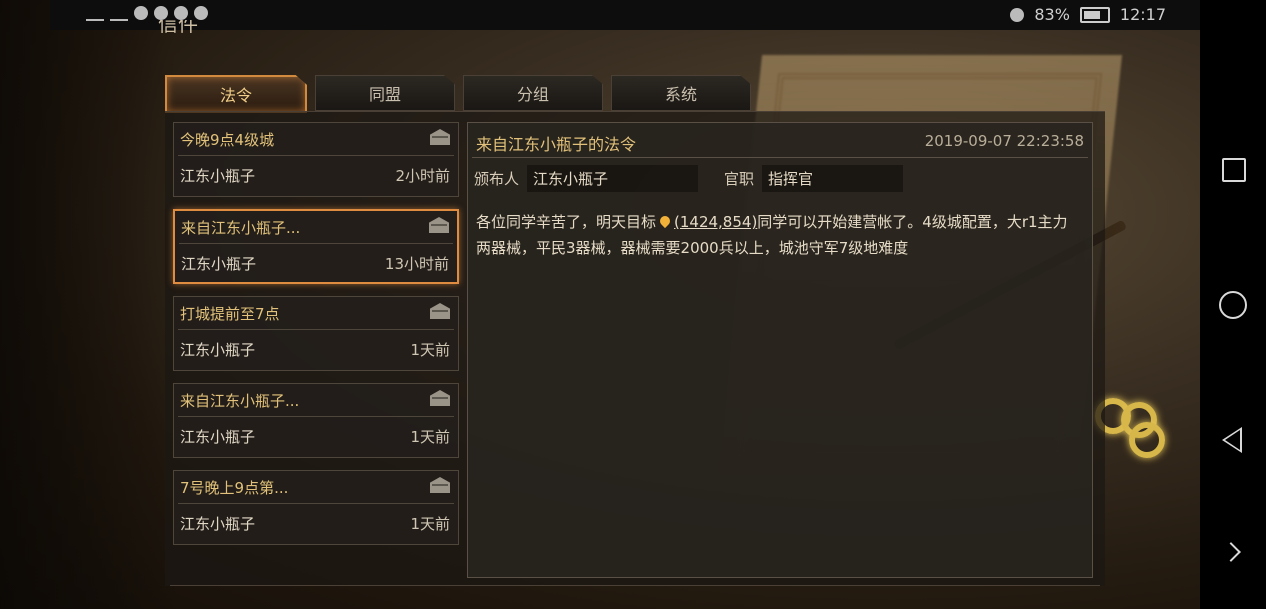 The height and width of the screenshot is (609, 1266). I want to click on tab-system: 系统, so click(681, 93).